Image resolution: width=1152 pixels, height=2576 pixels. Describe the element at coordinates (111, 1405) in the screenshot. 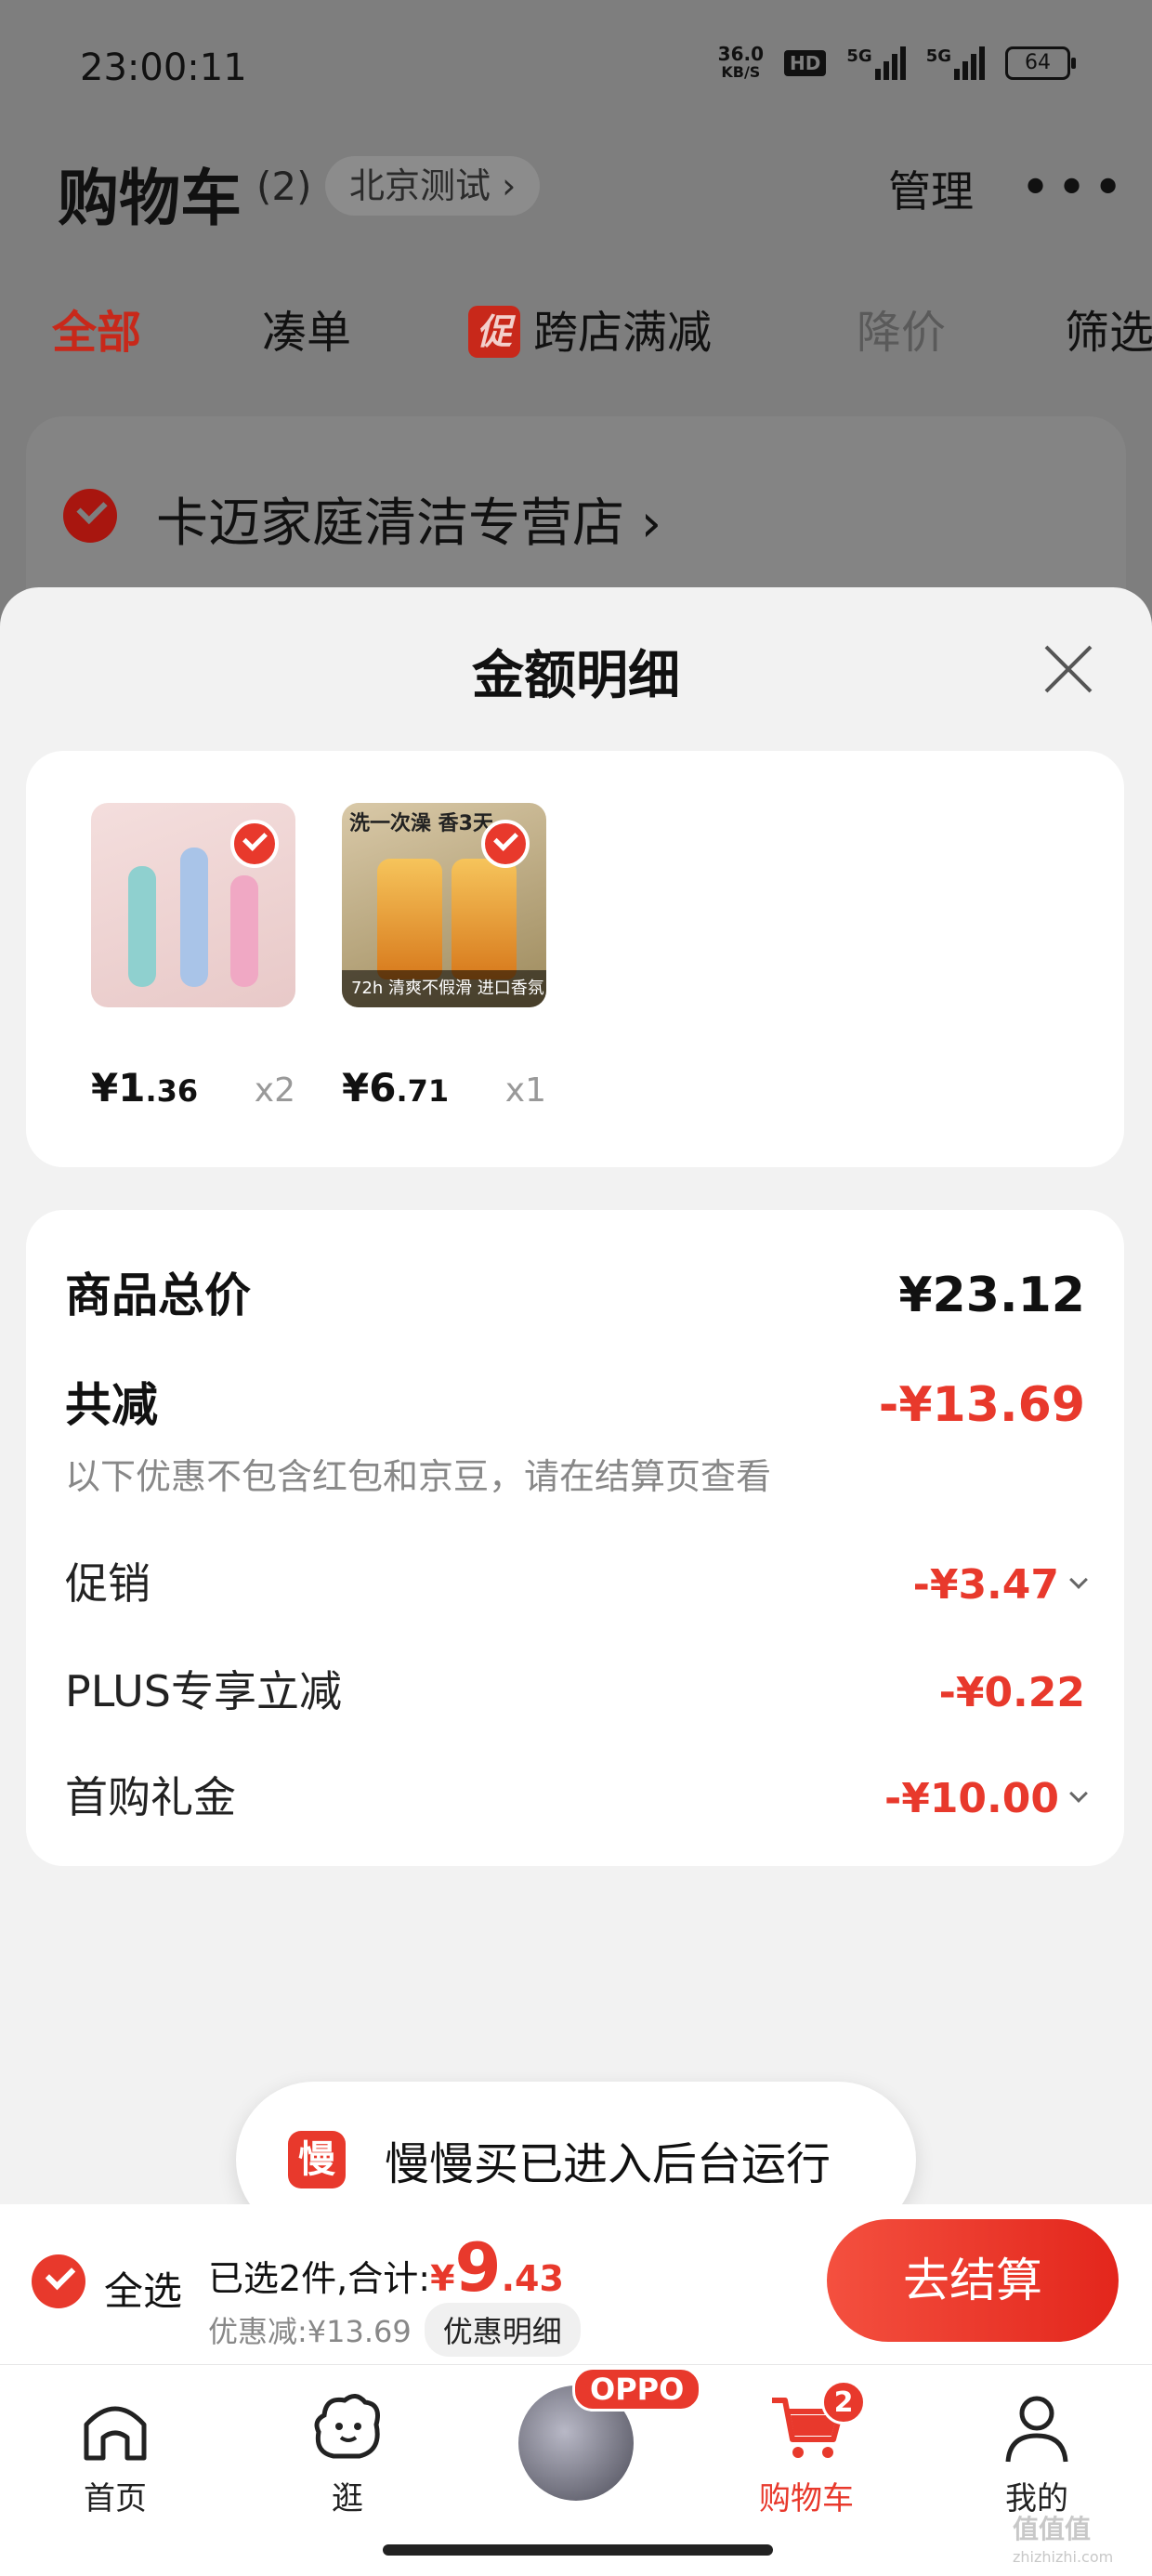

I see `discount-label: 共减` at that location.